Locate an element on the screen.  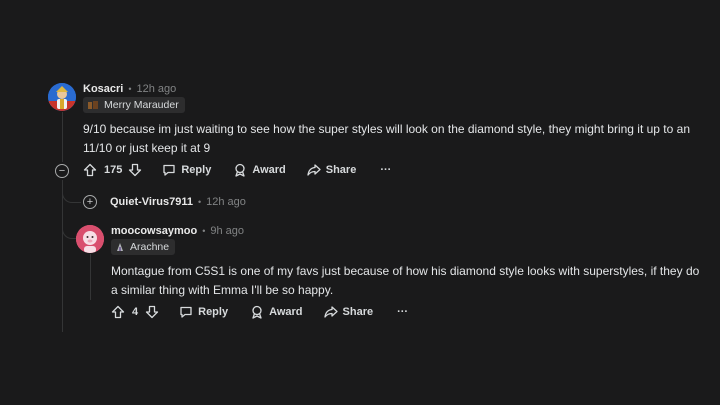
comment-actions: 175 Reply Award Share ··· is located at coordinates (237, 170).